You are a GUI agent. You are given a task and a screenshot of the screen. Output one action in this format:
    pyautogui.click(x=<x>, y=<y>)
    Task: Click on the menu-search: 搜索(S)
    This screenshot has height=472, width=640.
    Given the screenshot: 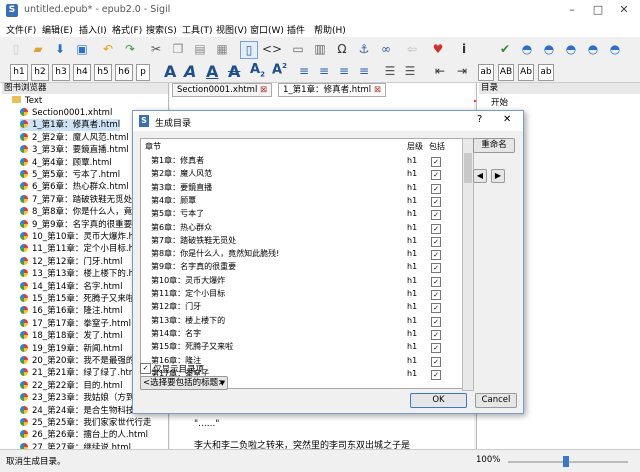 What is the action you would take?
    pyautogui.click(x=161, y=29)
    